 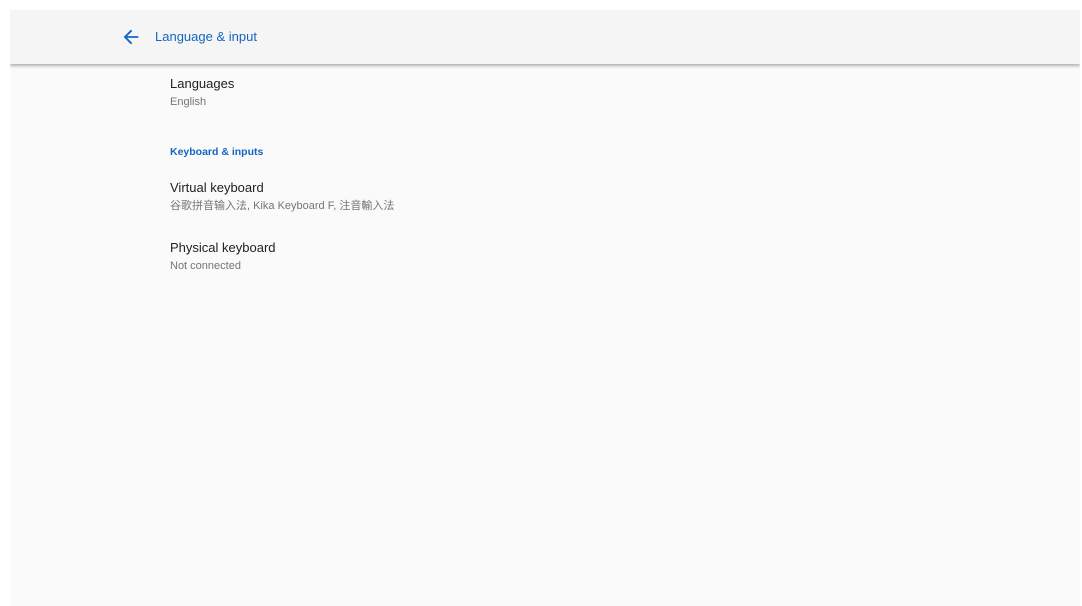 I want to click on physical-keyboard-summary: Not connected, so click(x=205, y=266).